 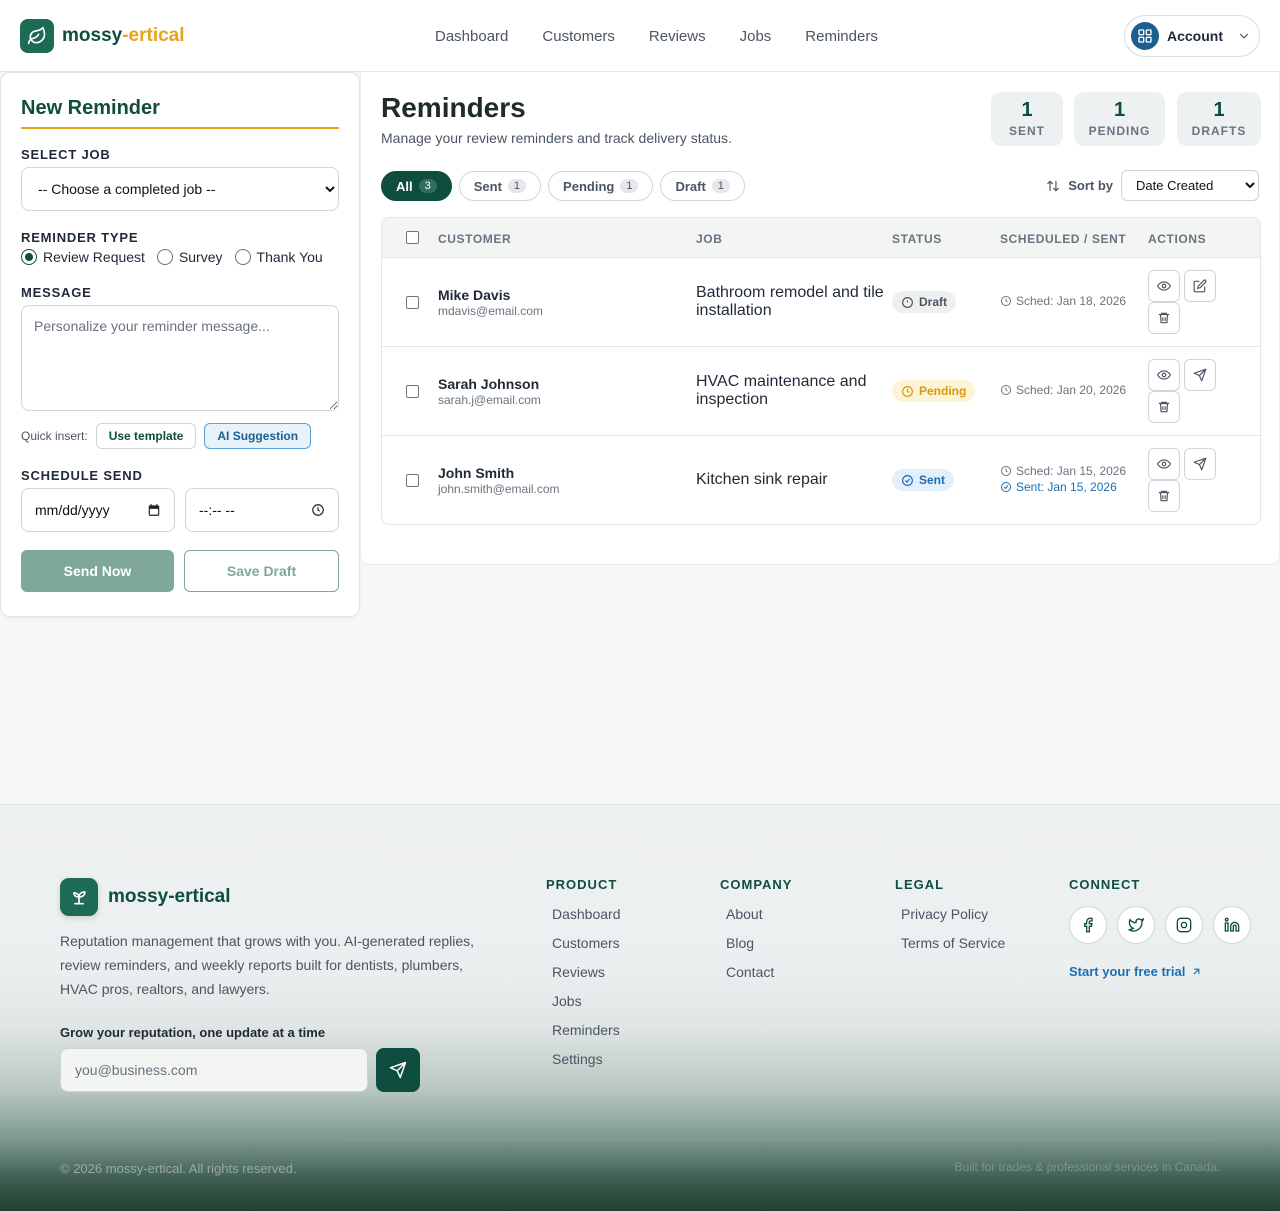 What do you see at coordinates (1200, 464) in the screenshot?
I see `resend-button` at bounding box center [1200, 464].